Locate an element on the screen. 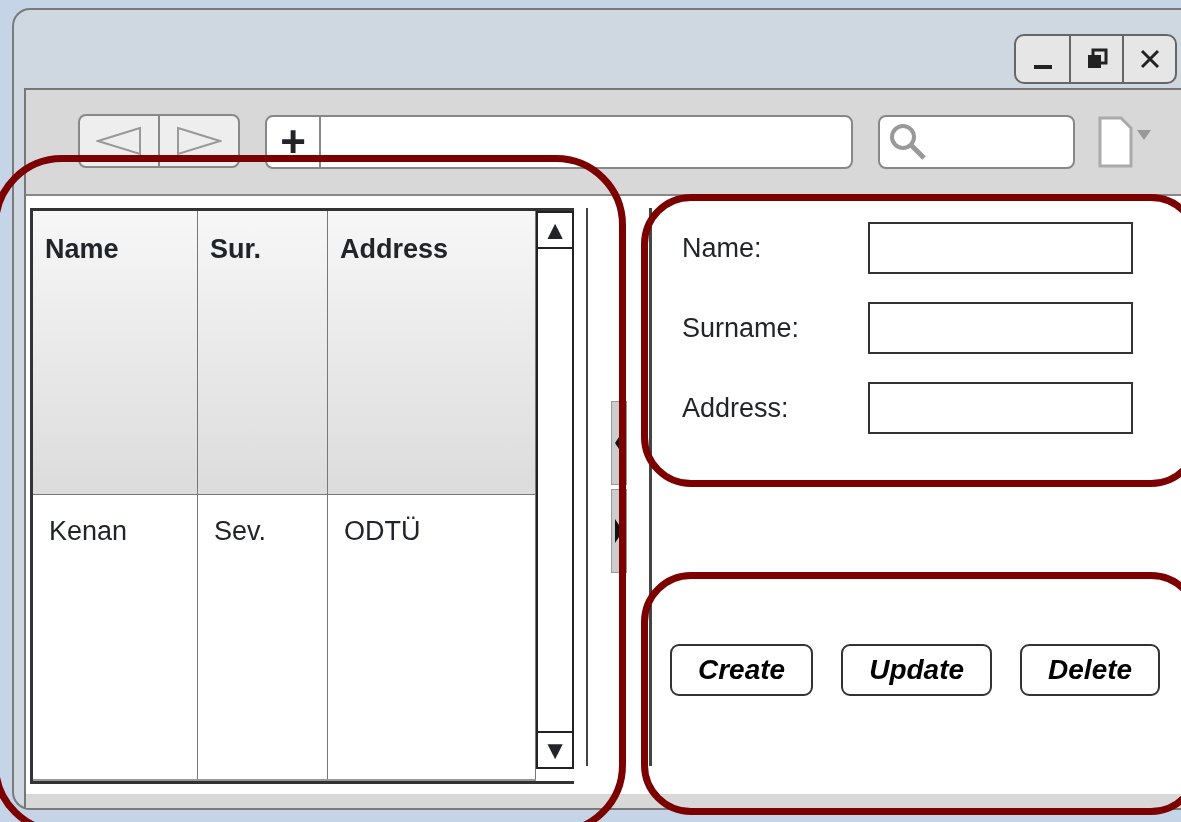  table-cell: Kenan is located at coordinates (115, 637).